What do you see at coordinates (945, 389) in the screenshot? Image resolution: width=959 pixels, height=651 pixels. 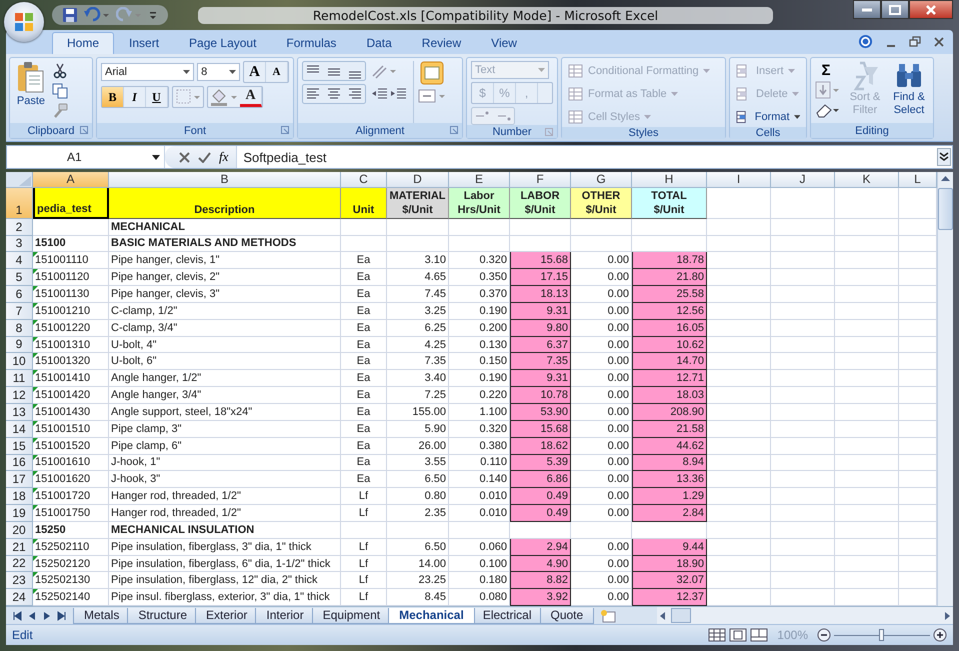 I see `vertical-scrollbar` at bounding box center [945, 389].